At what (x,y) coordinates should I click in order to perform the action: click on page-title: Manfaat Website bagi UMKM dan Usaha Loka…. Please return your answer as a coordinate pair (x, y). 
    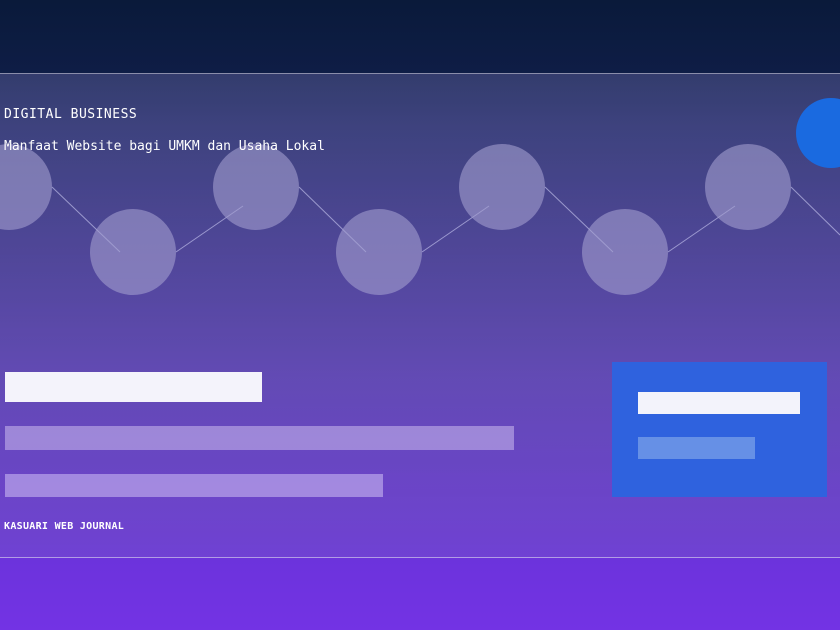
    Looking at the image, I should click on (164, 146).